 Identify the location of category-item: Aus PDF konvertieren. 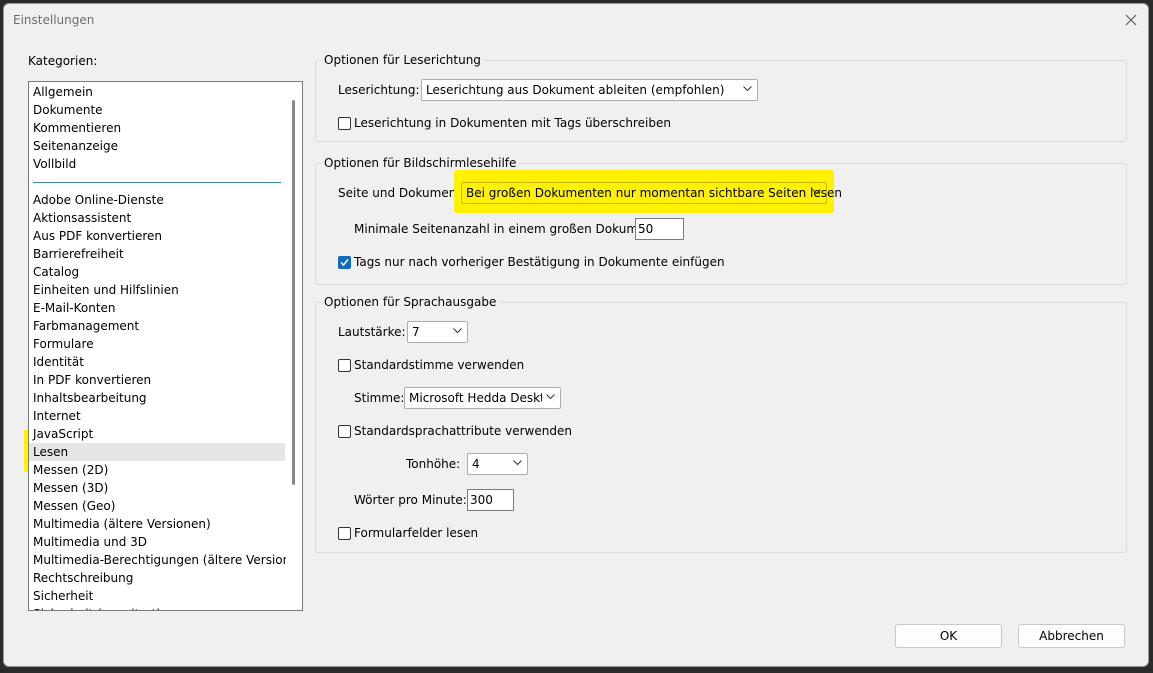
(97, 236).